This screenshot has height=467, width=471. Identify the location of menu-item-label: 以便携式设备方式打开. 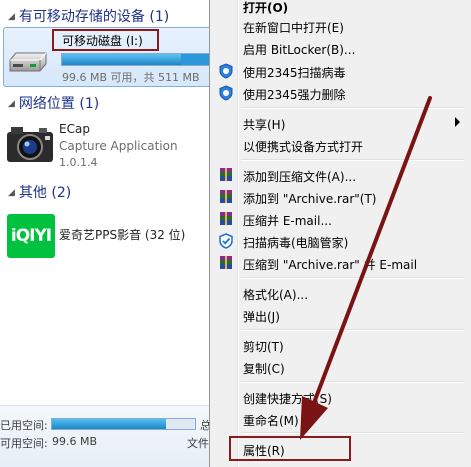
(303, 147).